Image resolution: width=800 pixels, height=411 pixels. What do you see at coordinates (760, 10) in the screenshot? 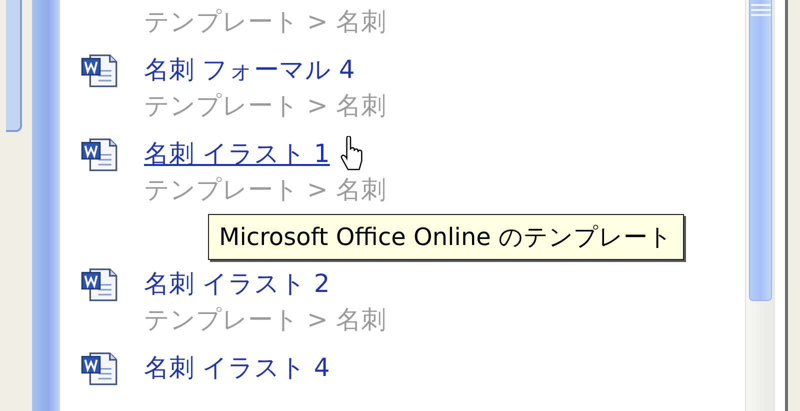
I see `grip-icon` at bounding box center [760, 10].